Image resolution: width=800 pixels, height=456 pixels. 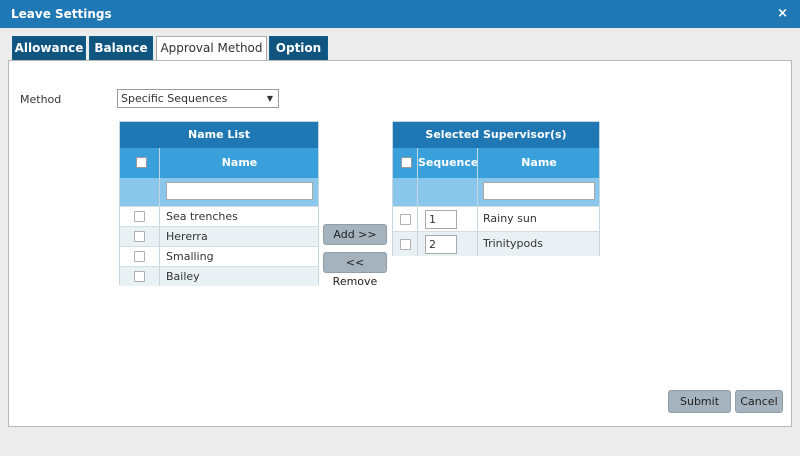 What do you see at coordinates (496, 135) in the screenshot?
I see `selected-supervisors-title: Selected Supervisor(s)` at bounding box center [496, 135].